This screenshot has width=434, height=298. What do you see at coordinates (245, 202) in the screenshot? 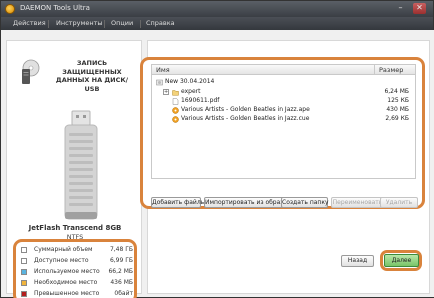
I see `import-from-image-button: Импортировать из образа` at bounding box center [245, 202].